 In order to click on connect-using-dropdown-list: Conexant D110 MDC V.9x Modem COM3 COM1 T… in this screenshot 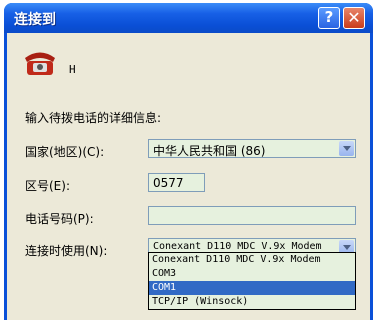, I will do `click(252, 281)`.